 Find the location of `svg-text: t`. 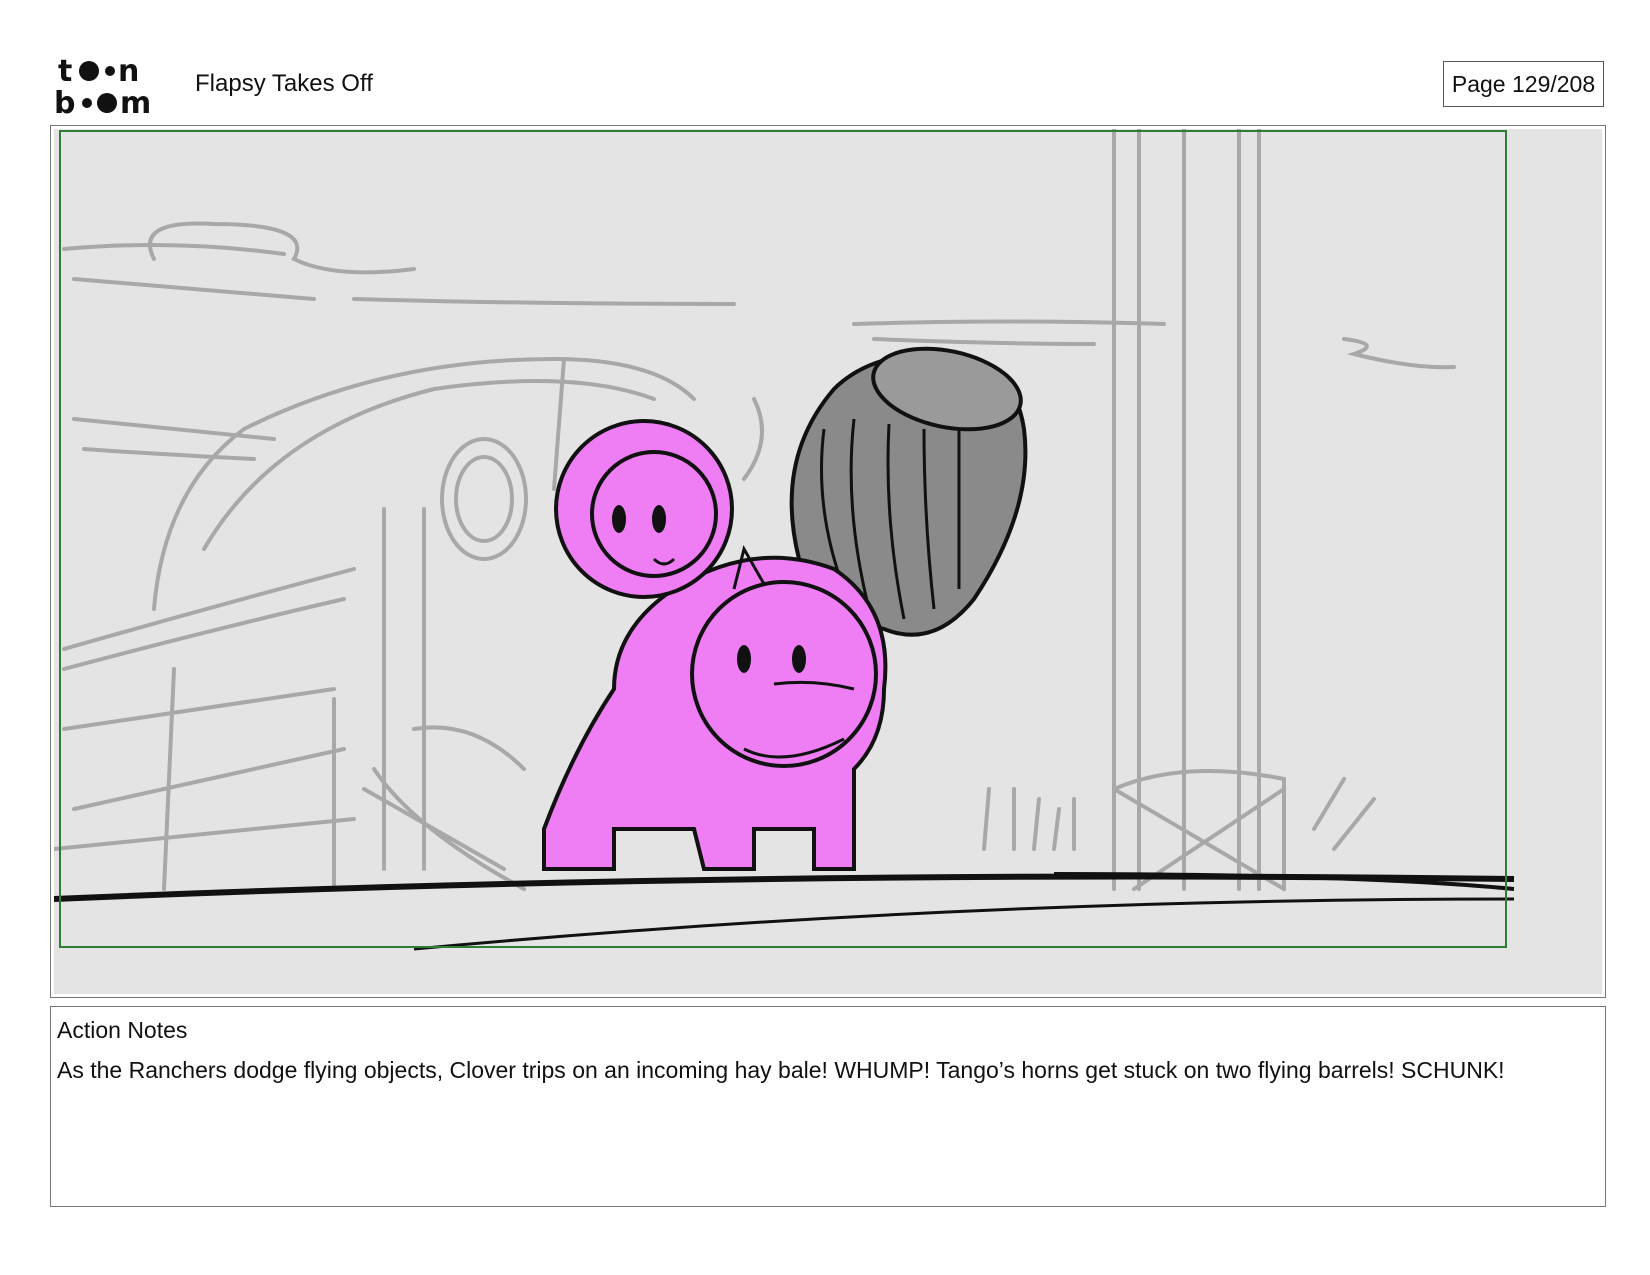

svg-text: t is located at coordinates (65, 72).